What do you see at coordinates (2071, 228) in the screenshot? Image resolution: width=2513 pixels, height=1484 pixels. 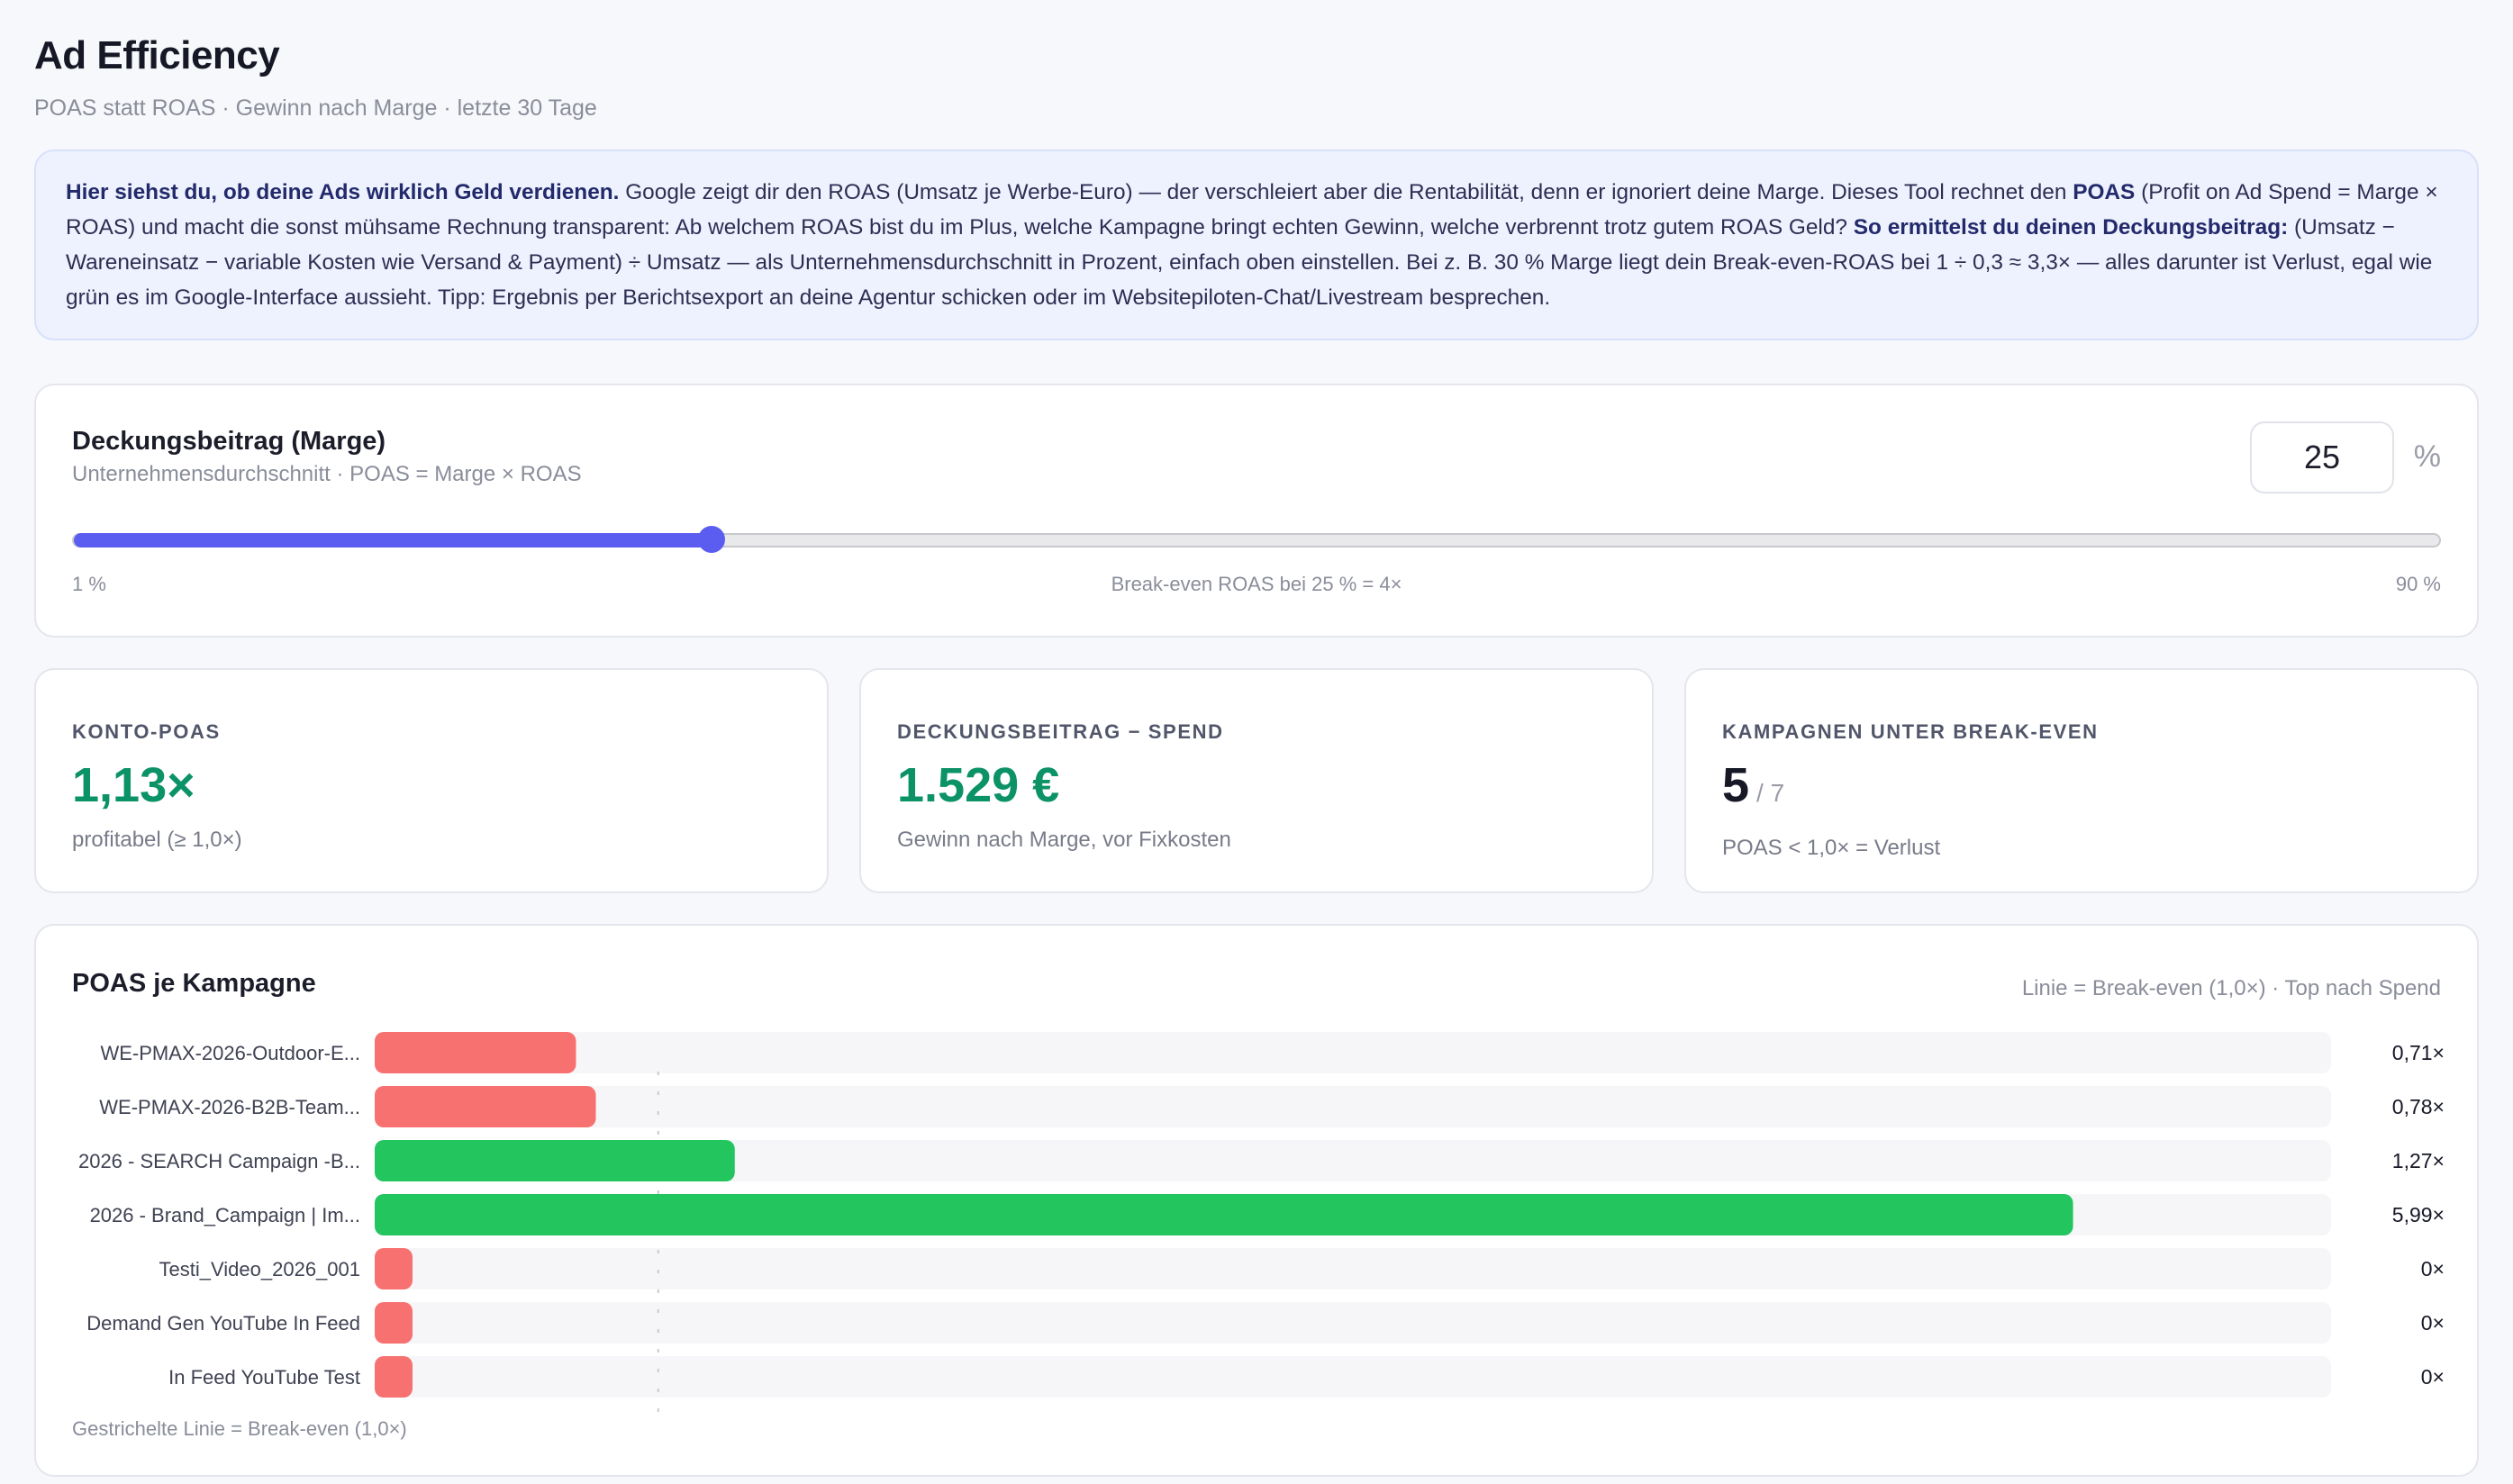 I see `info-howto: So ermittelst du deinen Deckungsbeitrag:` at bounding box center [2071, 228].